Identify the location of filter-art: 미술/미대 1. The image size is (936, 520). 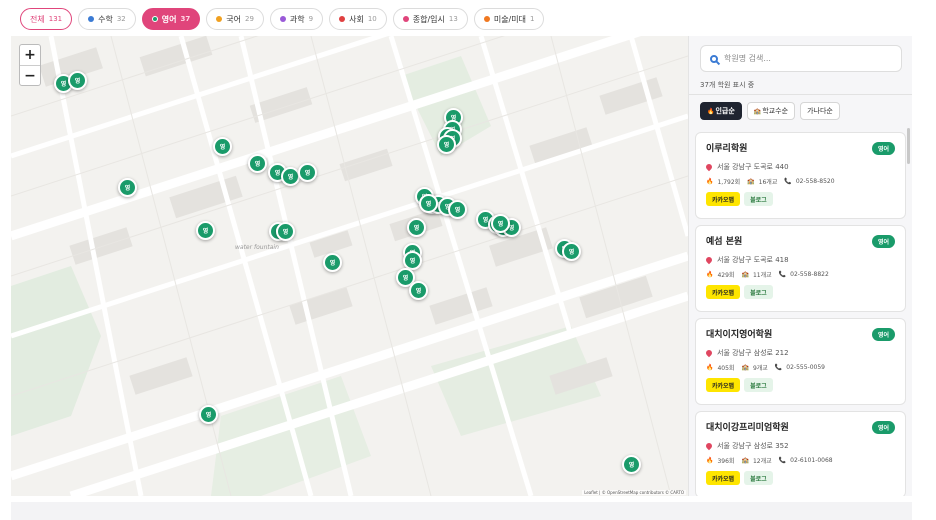
(509, 19).